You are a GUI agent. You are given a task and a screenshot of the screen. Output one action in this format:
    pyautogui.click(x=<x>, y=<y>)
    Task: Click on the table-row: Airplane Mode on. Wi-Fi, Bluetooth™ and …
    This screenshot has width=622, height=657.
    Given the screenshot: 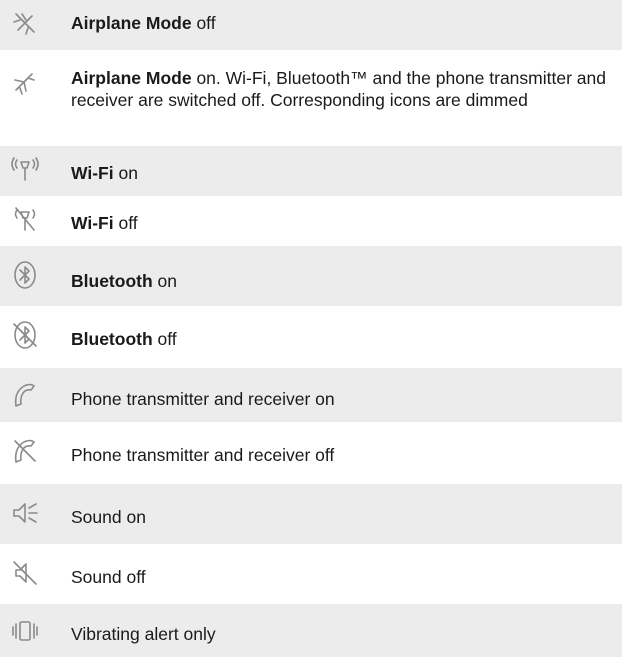 What is the action you would take?
    pyautogui.click(x=311, y=98)
    